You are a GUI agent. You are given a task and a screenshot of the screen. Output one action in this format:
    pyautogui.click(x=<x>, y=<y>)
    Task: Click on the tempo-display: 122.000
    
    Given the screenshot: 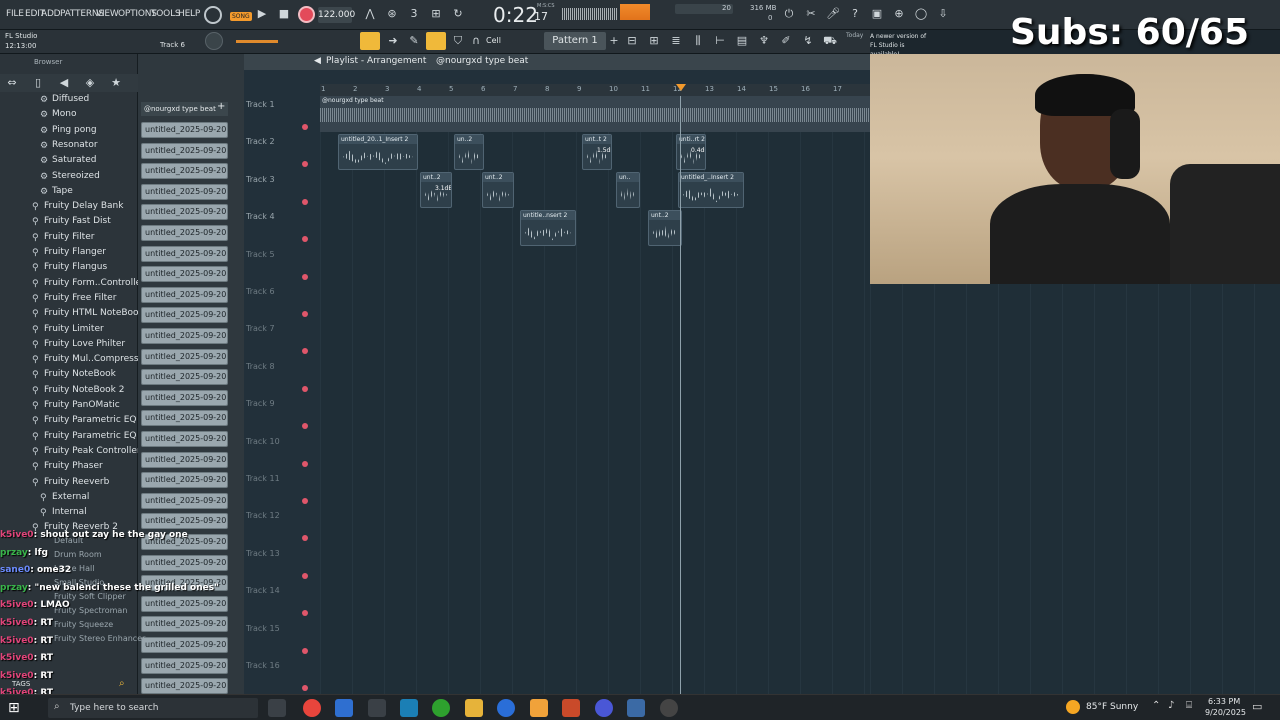 What is the action you would take?
    pyautogui.click(x=336, y=15)
    